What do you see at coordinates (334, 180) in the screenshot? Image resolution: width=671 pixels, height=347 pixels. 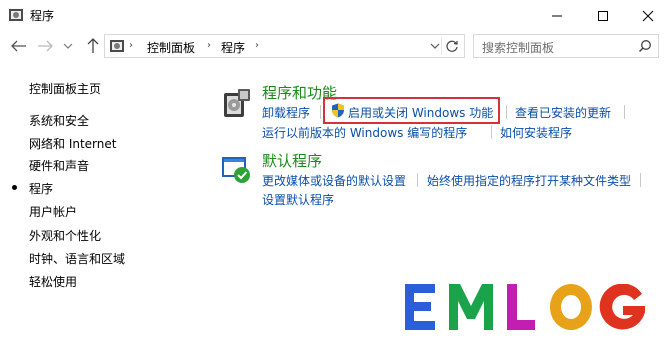 I see `change-autoplay-link: 更改媒体或设备的默认设置` at bounding box center [334, 180].